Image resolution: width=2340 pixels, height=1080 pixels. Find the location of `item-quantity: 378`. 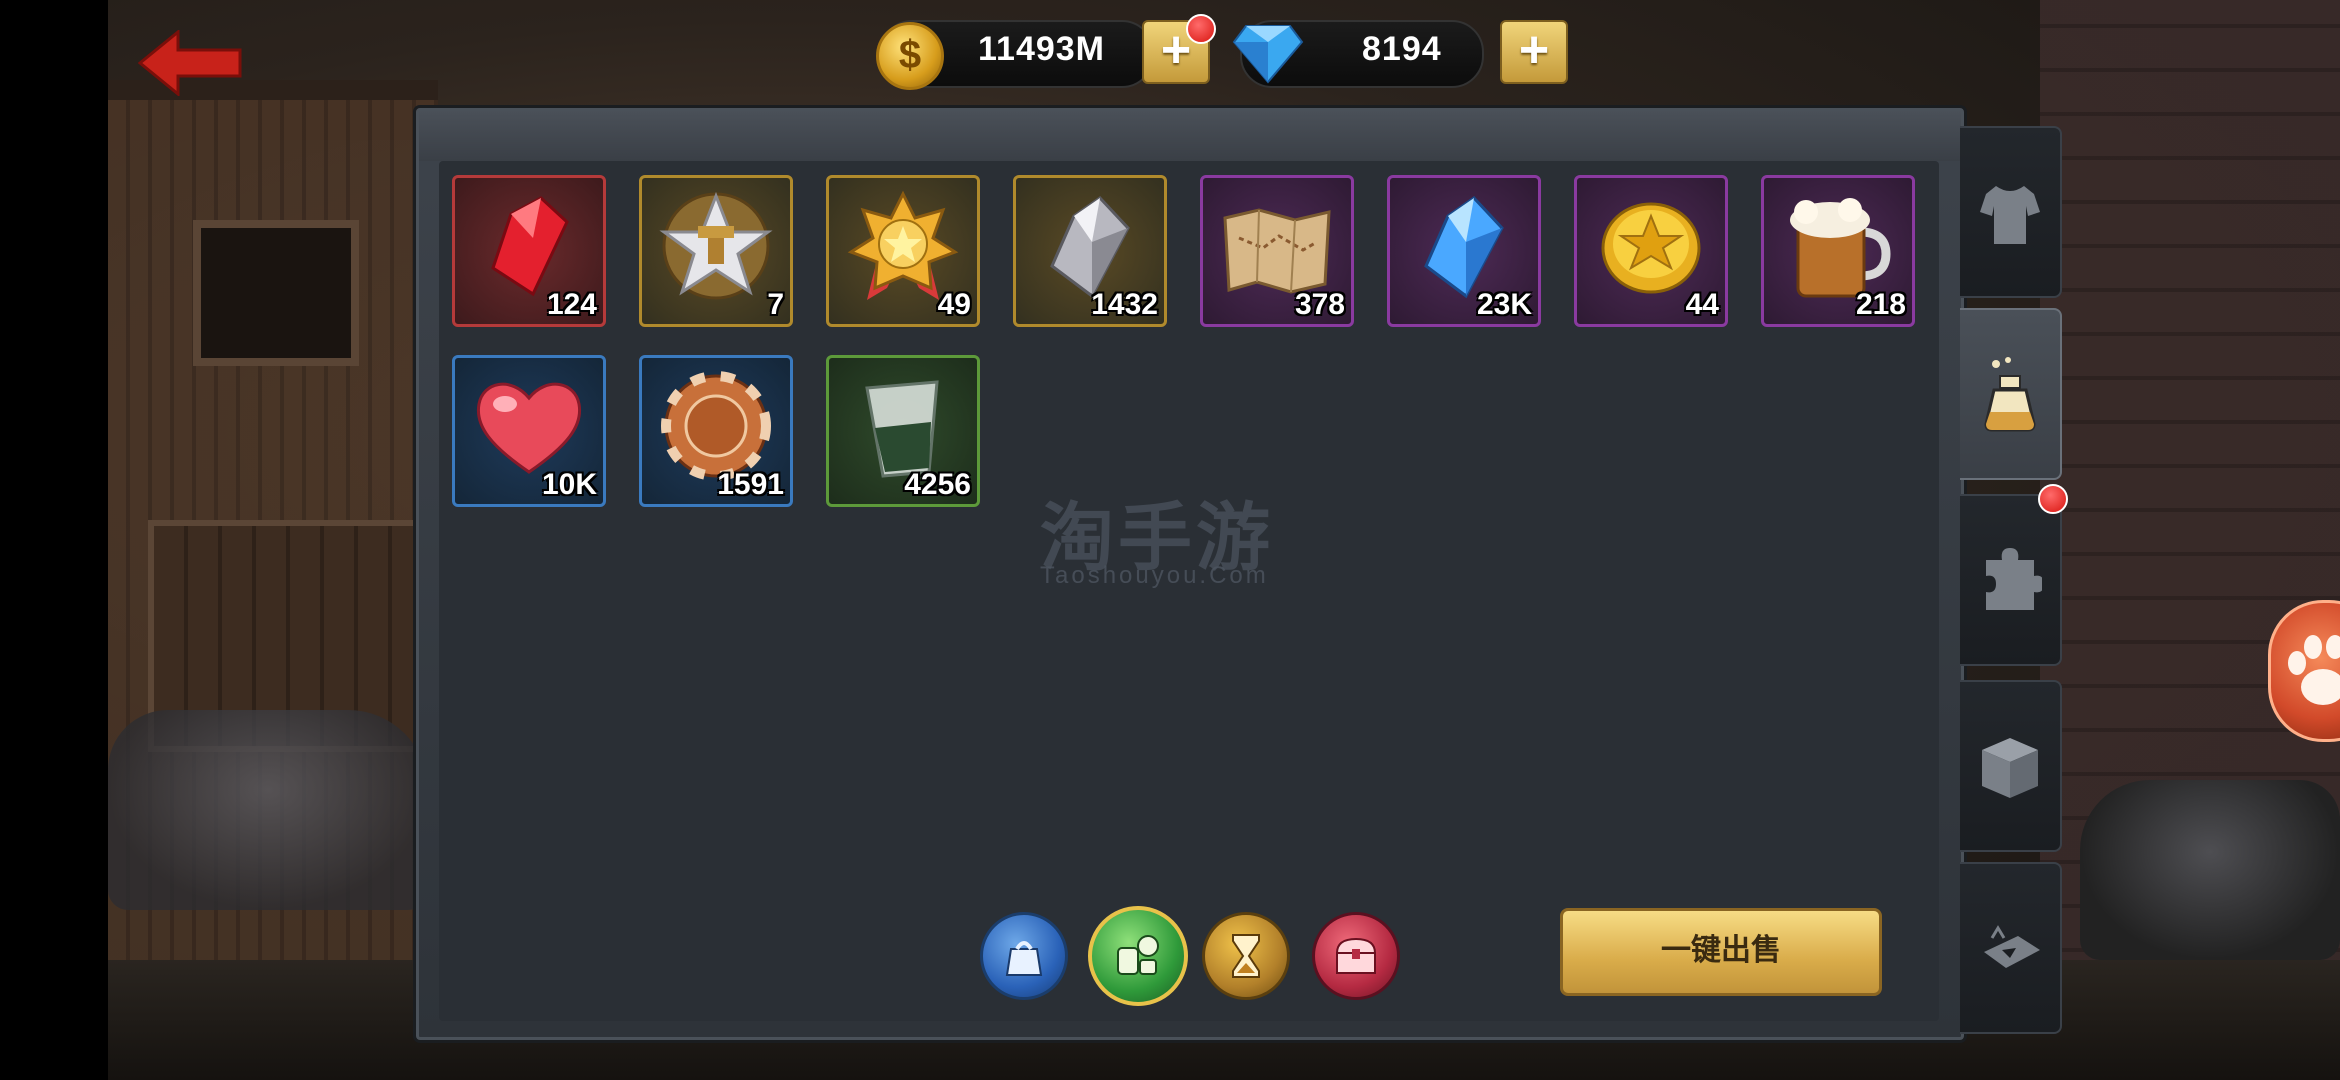

item-quantity: 378 is located at coordinates (1319, 304).